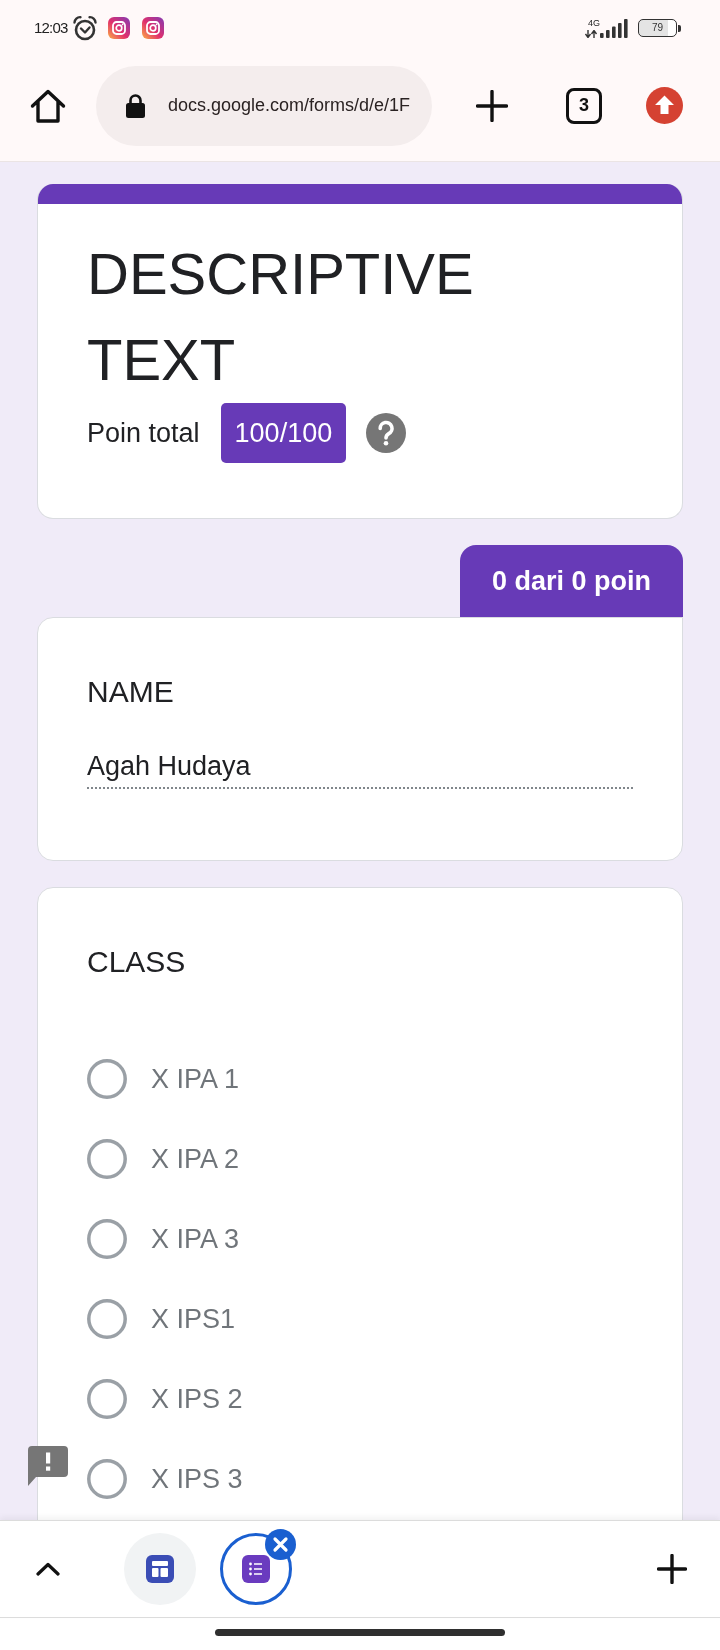  What do you see at coordinates (659, 28) in the screenshot?
I see `battery-indicator: 79` at bounding box center [659, 28].